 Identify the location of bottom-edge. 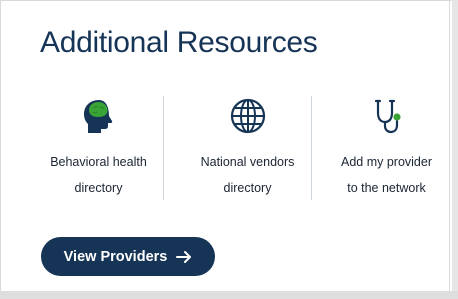
(229, 295).